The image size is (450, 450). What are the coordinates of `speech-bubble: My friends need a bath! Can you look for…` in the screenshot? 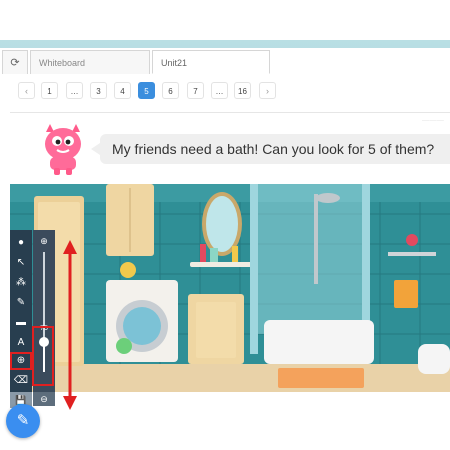 It's located at (270, 149).